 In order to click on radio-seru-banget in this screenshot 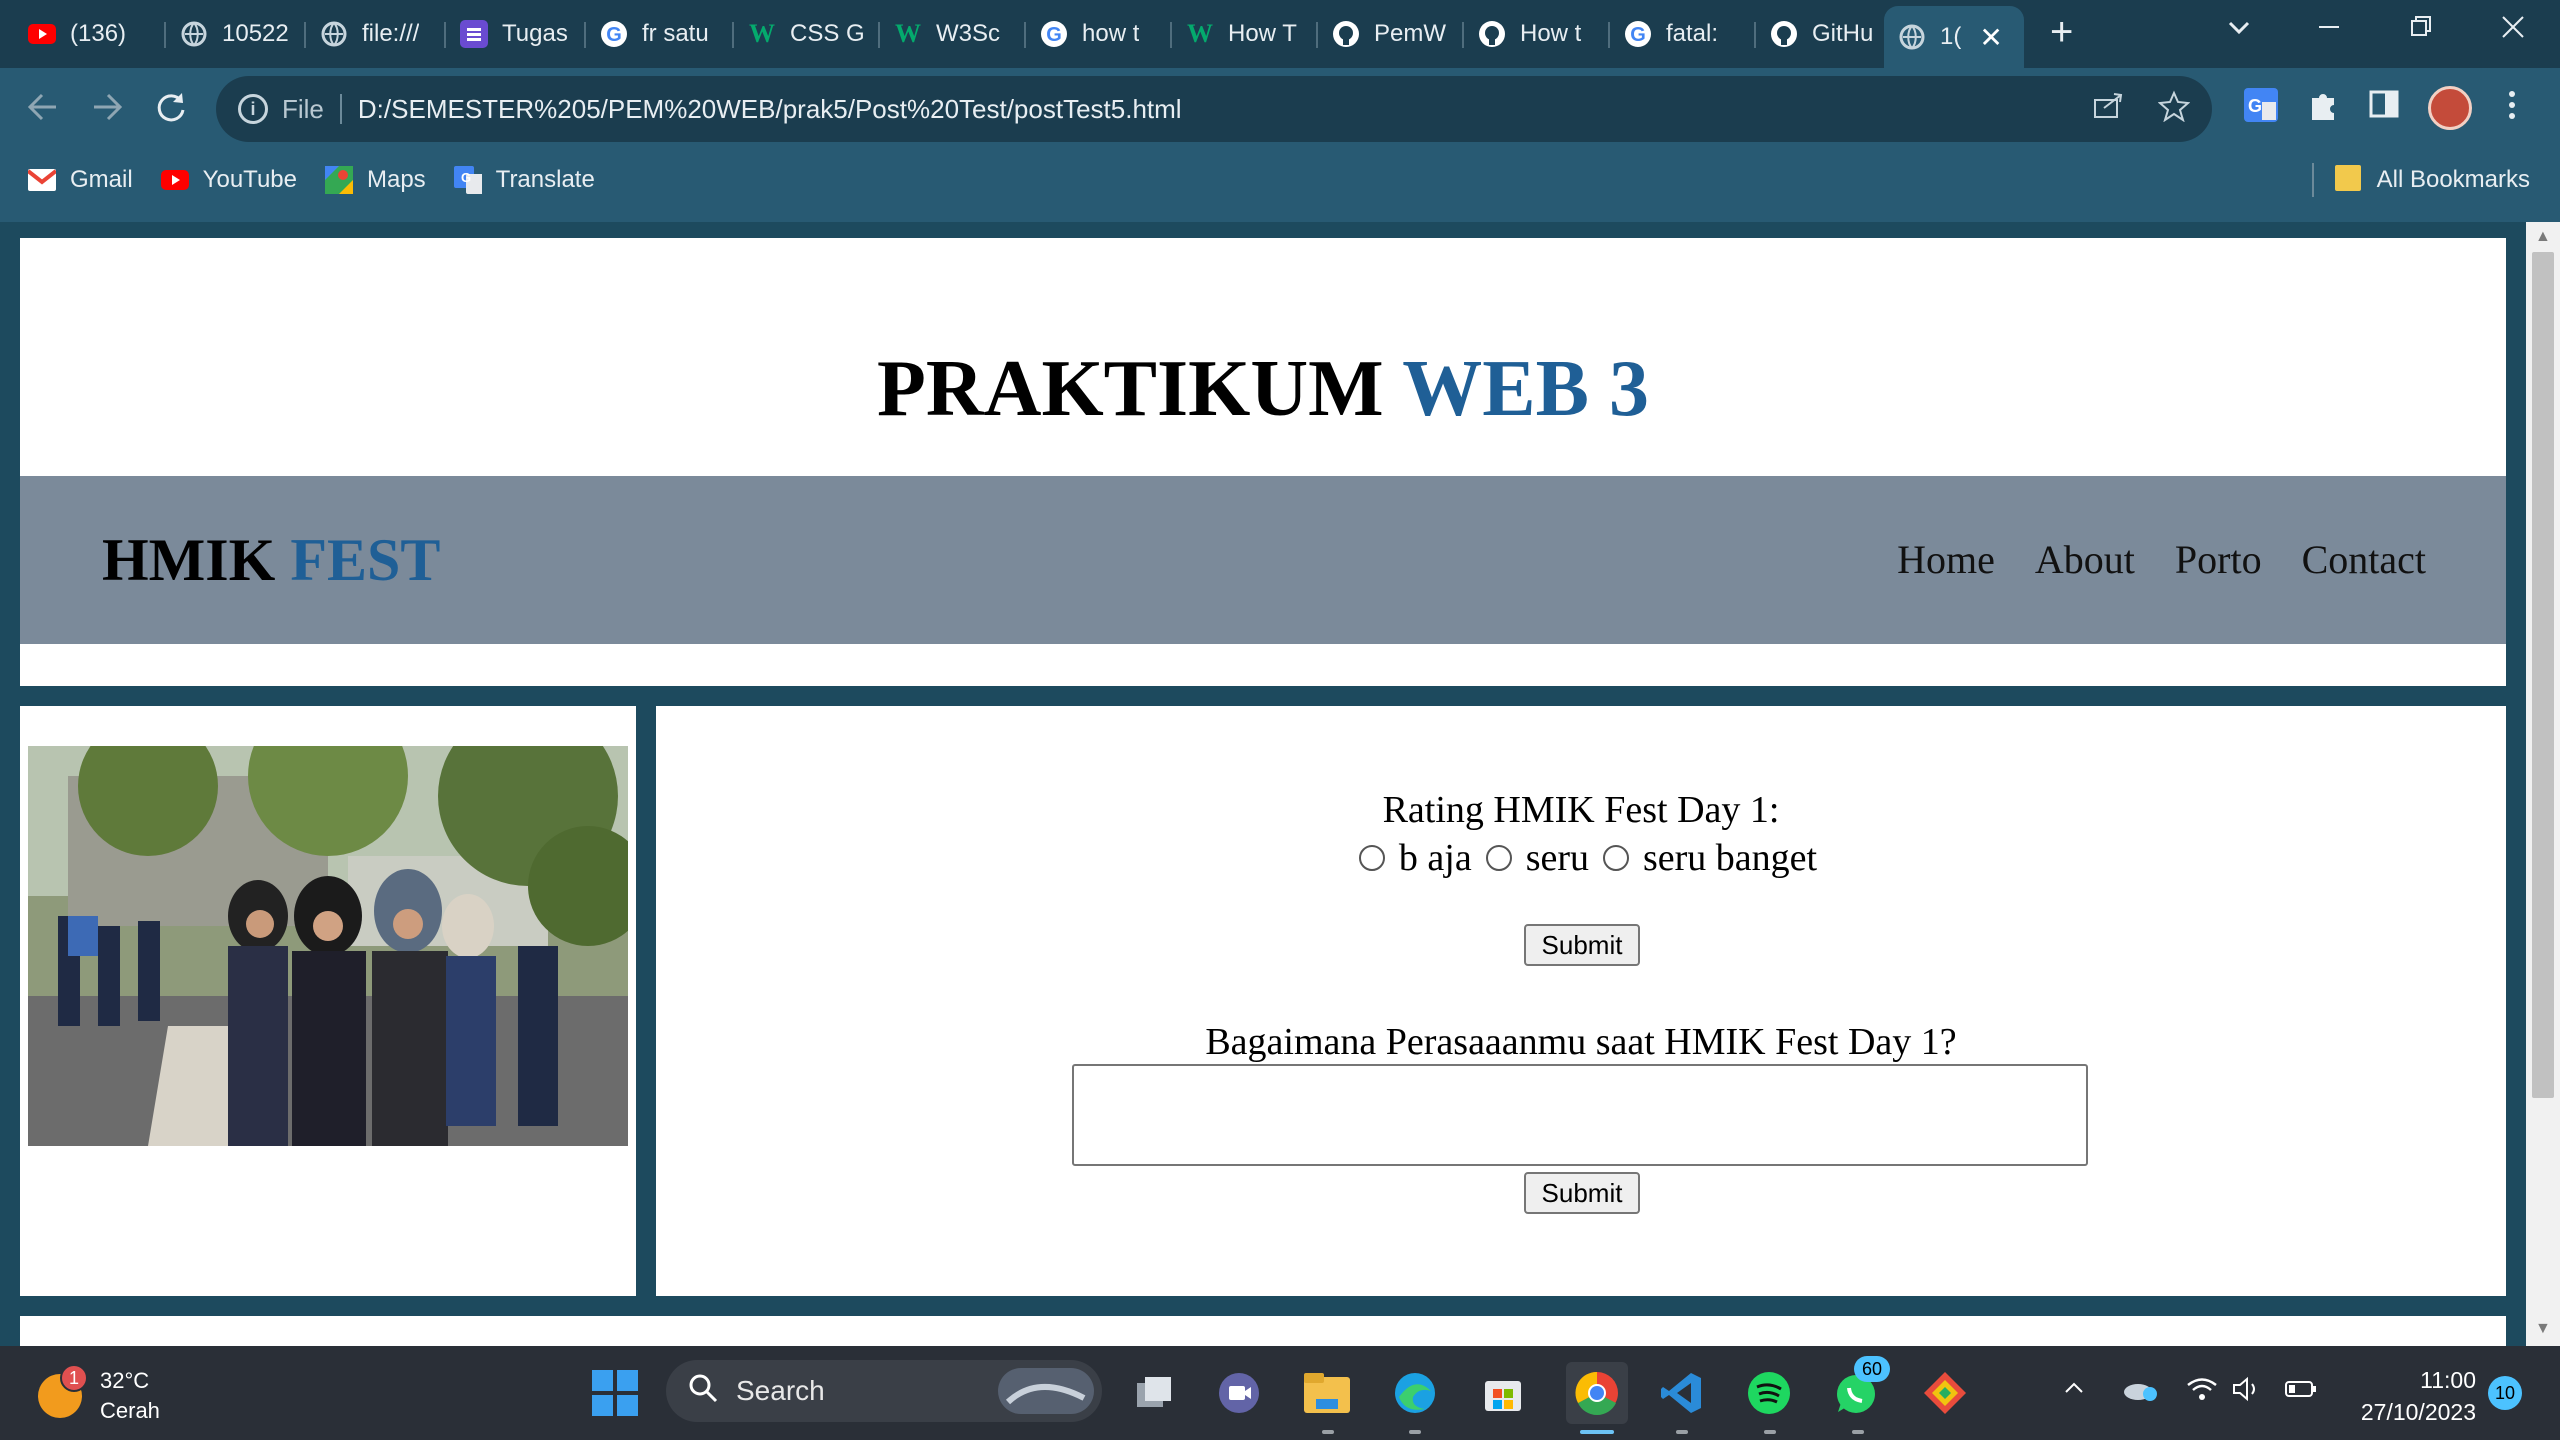, I will do `click(1616, 858)`.